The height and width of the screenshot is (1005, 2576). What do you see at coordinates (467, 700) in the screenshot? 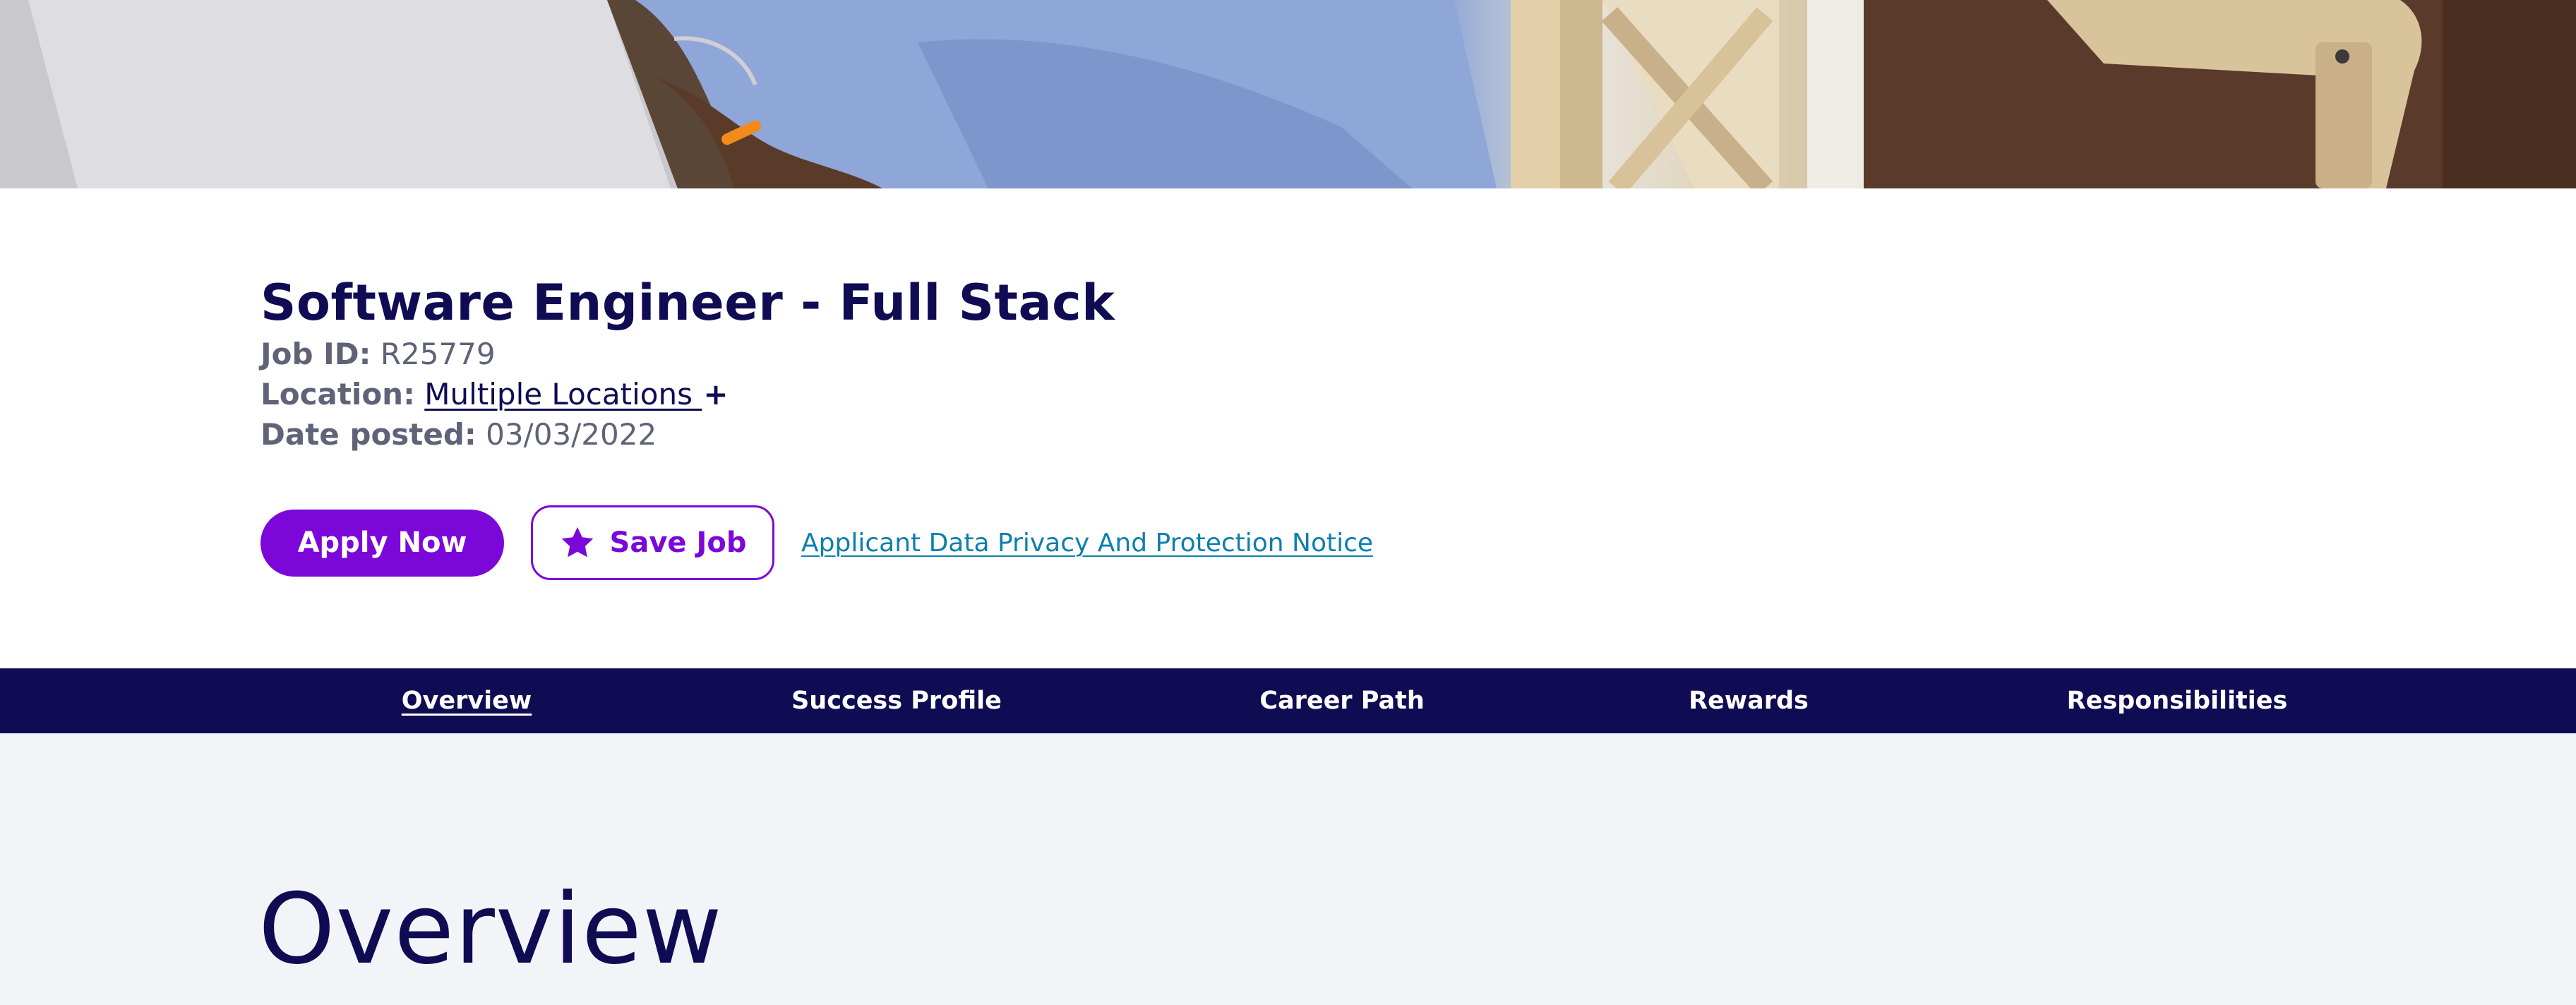
I see `tab-overview: Overview` at bounding box center [467, 700].